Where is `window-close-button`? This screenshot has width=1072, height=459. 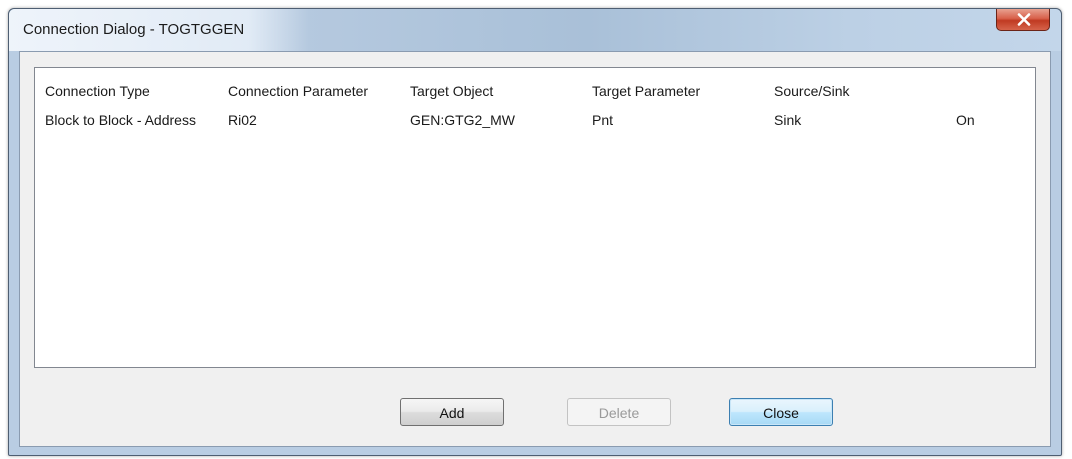
window-close-button is located at coordinates (1023, 20).